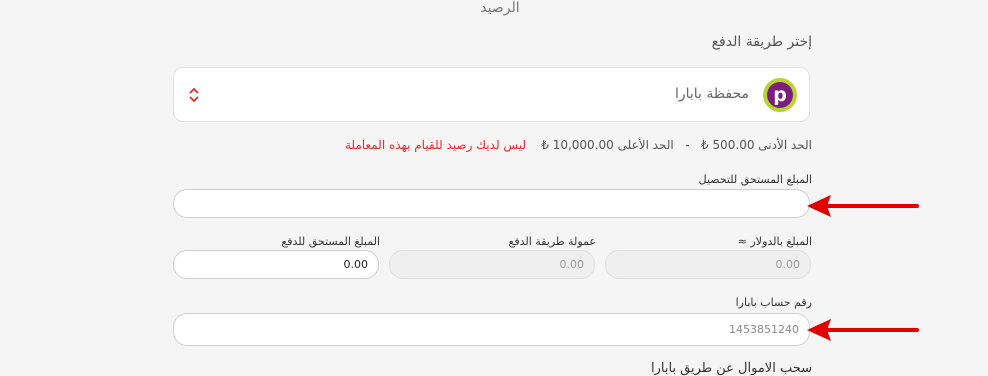 Image resolution: width=988 pixels, height=376 pixels. What do you see at coordinates (731, 368) in the screenshot?
I see `withdraw-heading-partial: سحب الاموال عن طريق بابارا` at bounding box center [731, 368].